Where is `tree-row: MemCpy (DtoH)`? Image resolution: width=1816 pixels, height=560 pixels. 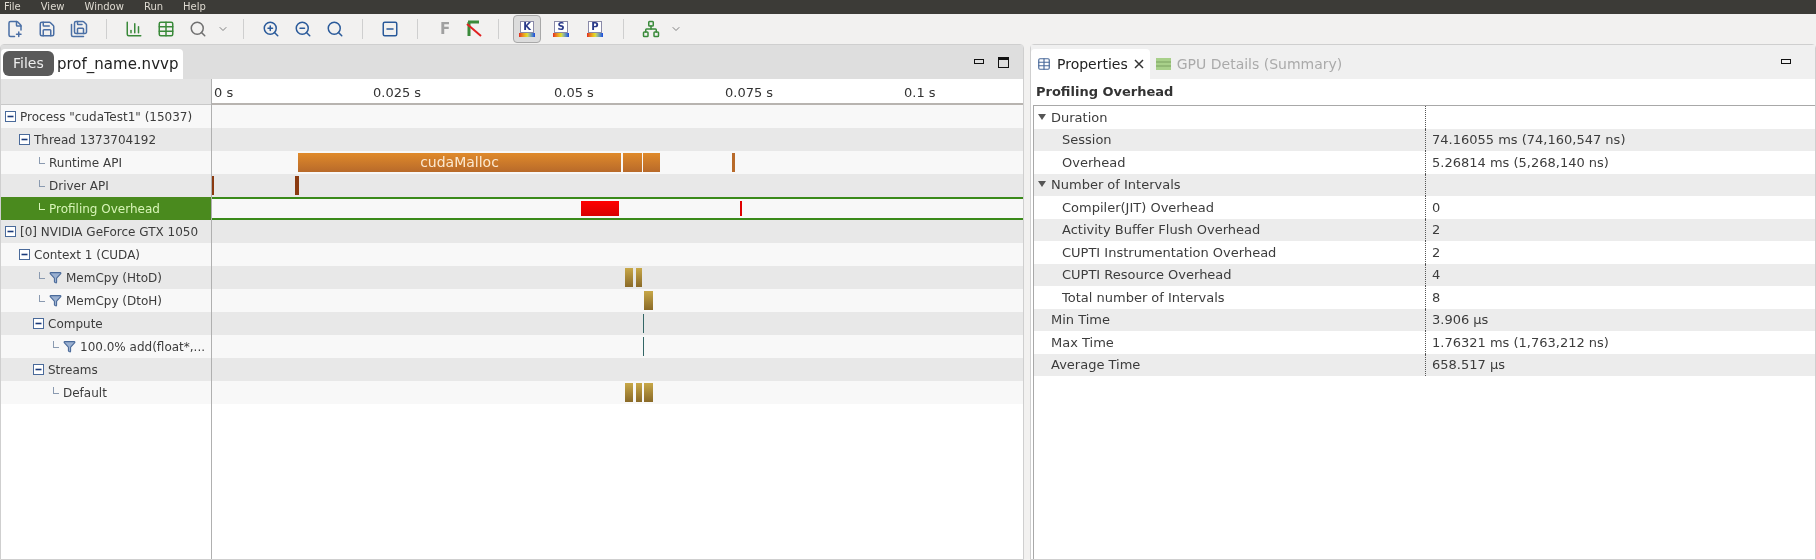
tree-row: MemCpy (DtoH) is located at coordinates (106, 300).